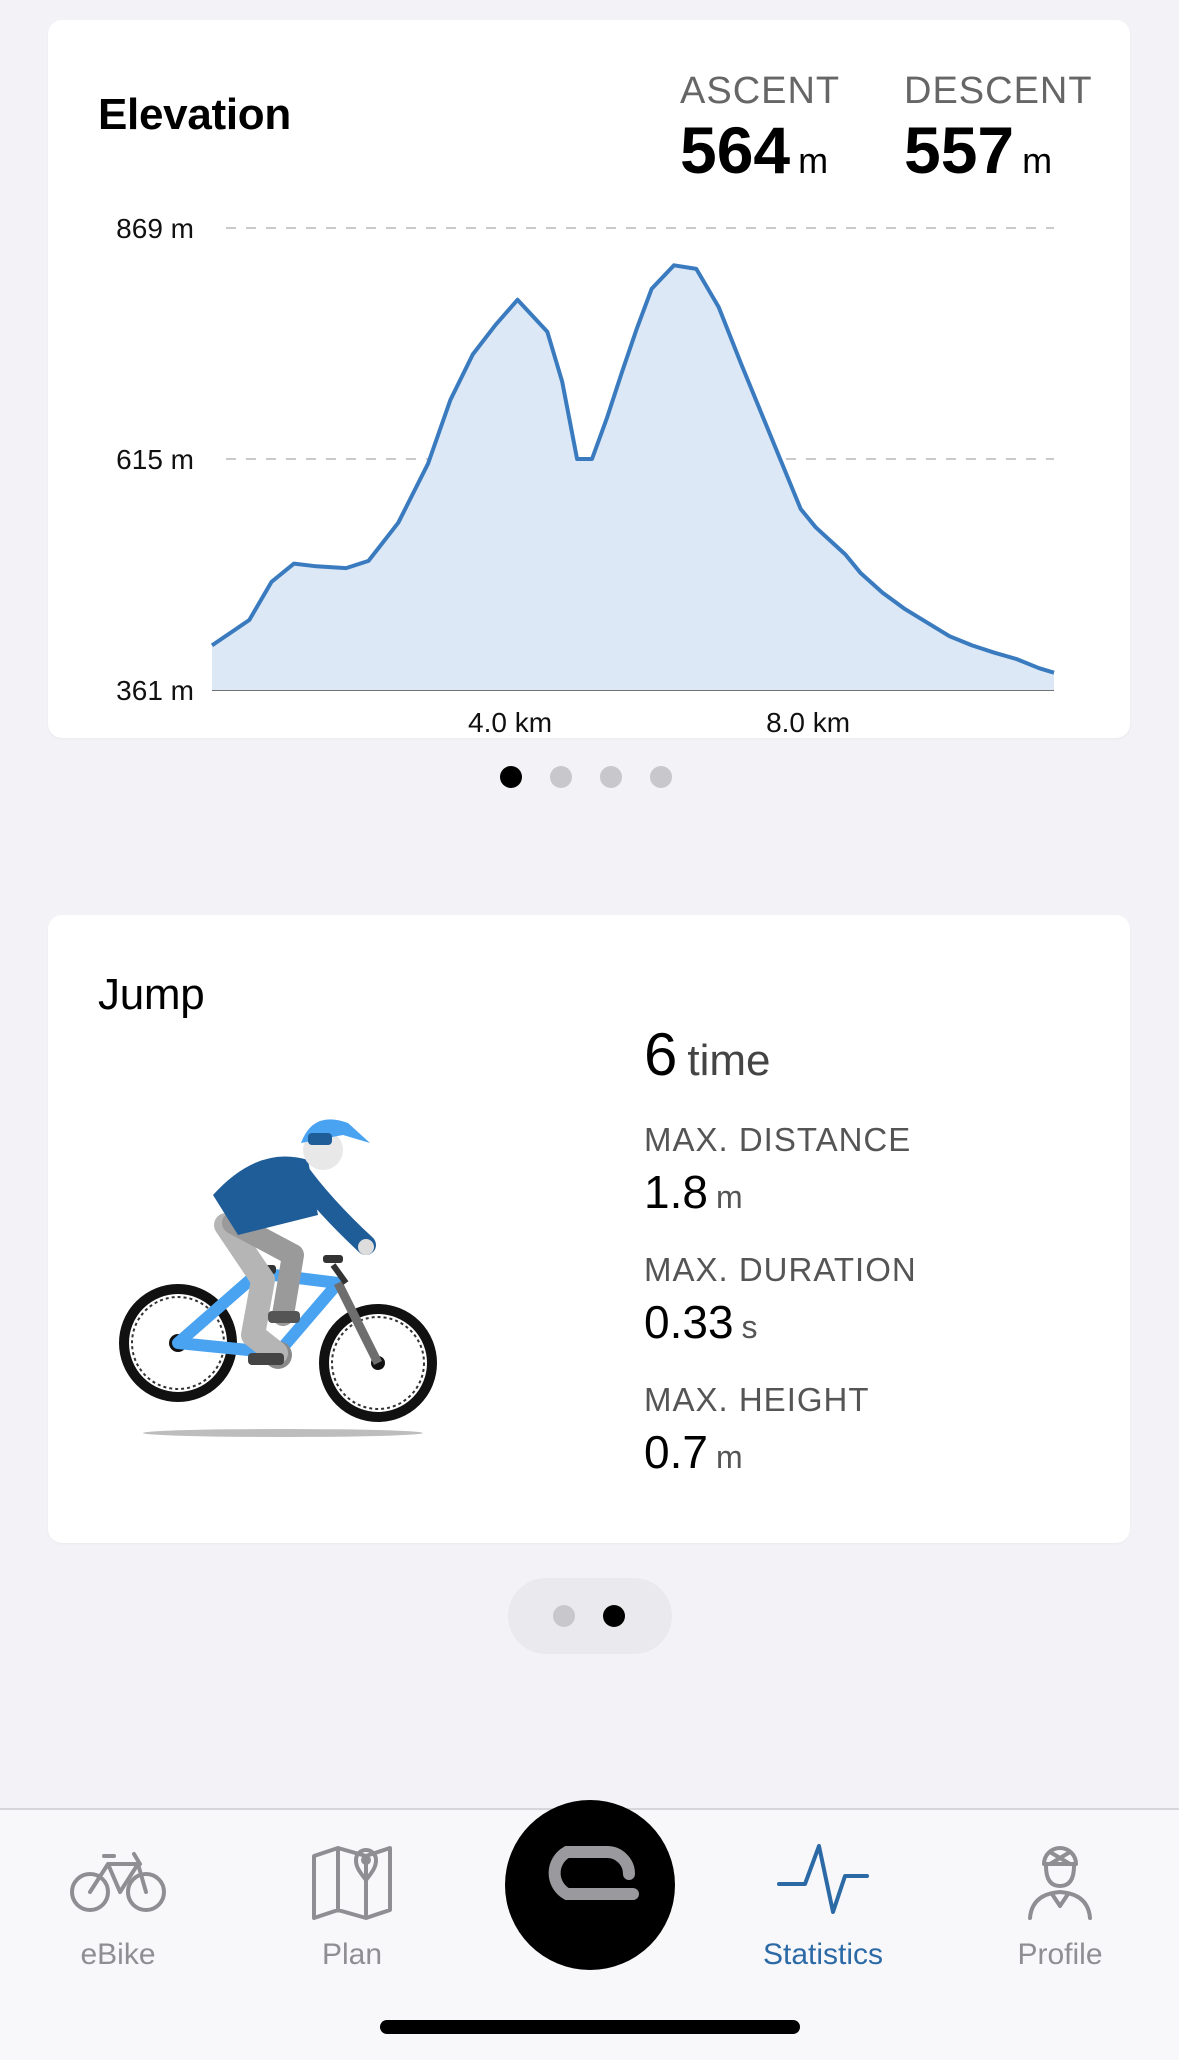  What do you see at coordinates (278, 1275) in the screenshot?
I see `jumping-cyclist-illustration` at bounding box center [278, 1275].